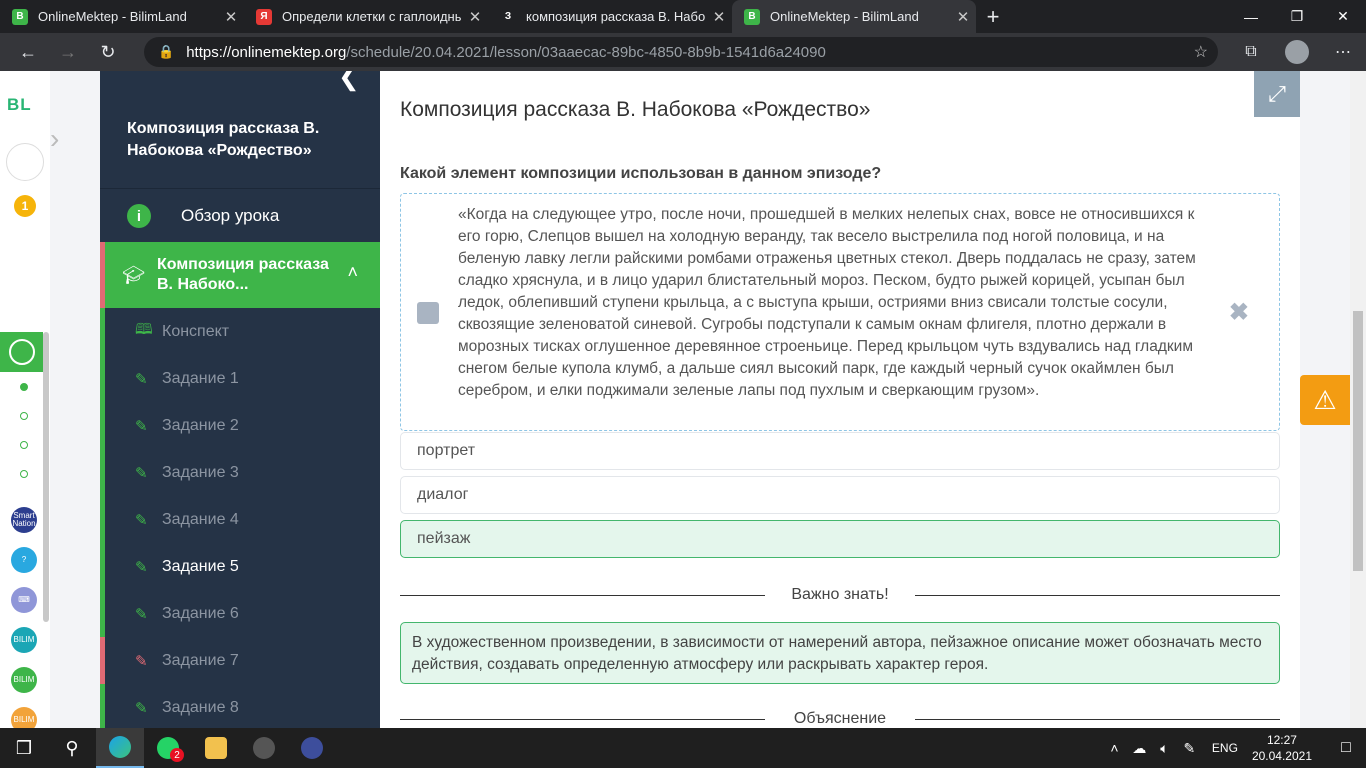 The width and height of the screenshot is (1366, 768). I want to click on edge-browser-icon, so click(120, 748).